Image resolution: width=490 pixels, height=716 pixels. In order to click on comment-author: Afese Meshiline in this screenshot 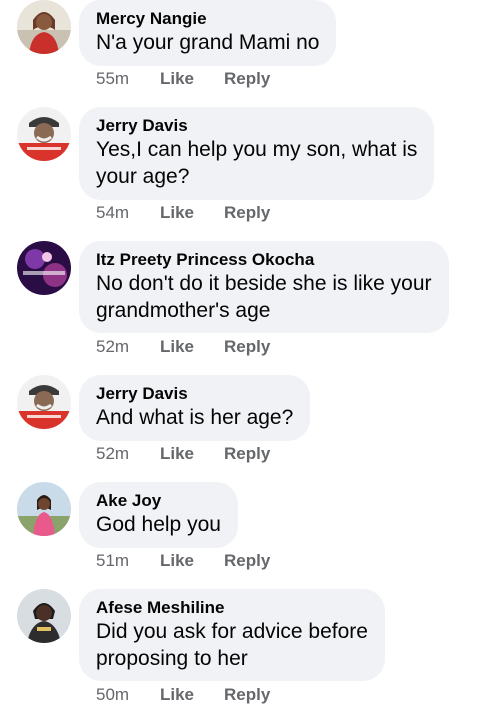, I will do `click(232, 607)`.